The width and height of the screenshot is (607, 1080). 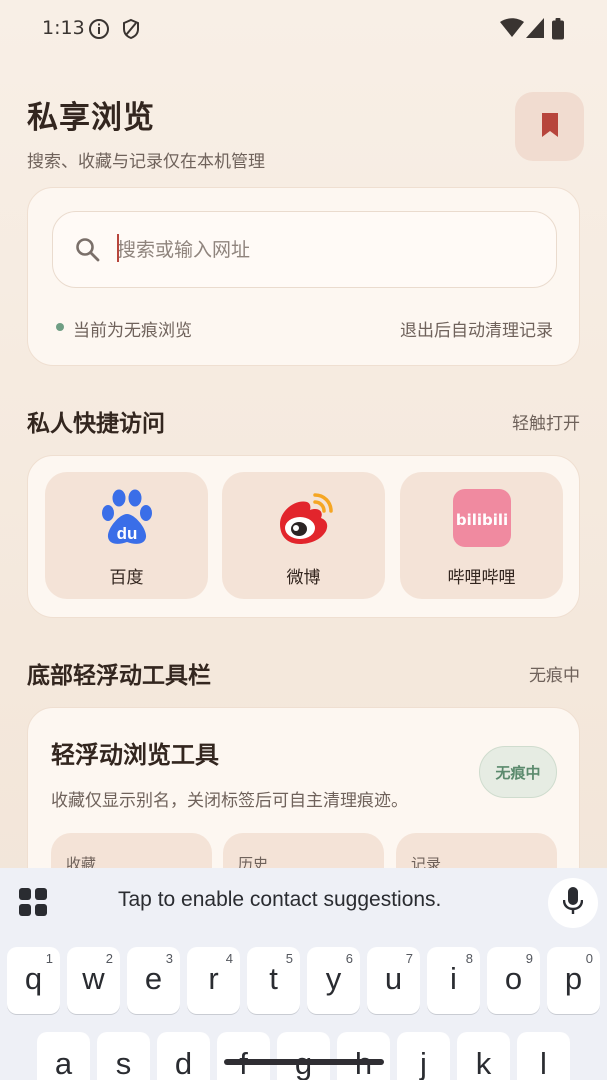 What do you see at coordinates (303, 578) in the screenshot?
I see `quick-tile-label: 微博` at bounding box center [303, 578].